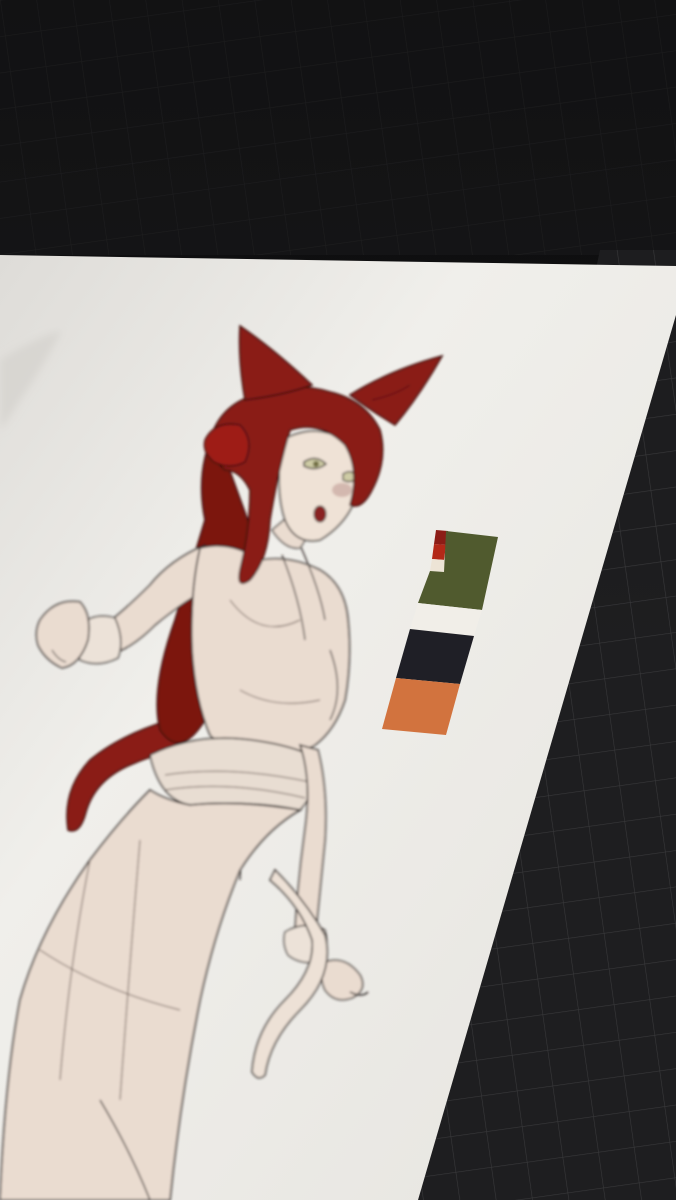 The height and width of the screenshot is (1200, 676). What do you see at coordinates (438, 565) in the screenshot?
I see `swatch-cream` at bounding box center [438, 565].